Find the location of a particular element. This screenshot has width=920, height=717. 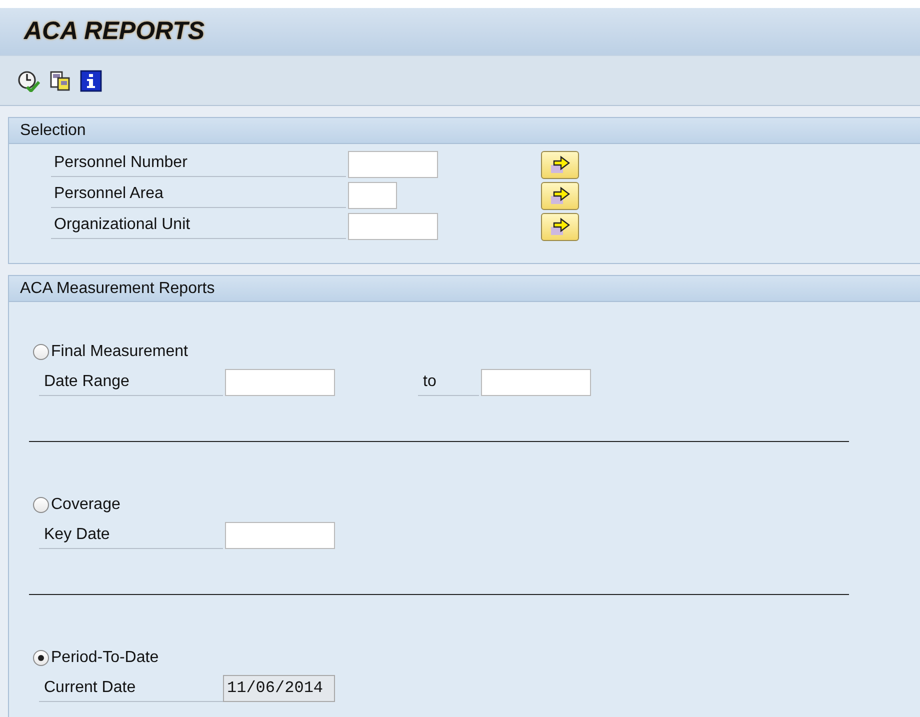

field-label: Key Date is located at coordinates (131, 535).